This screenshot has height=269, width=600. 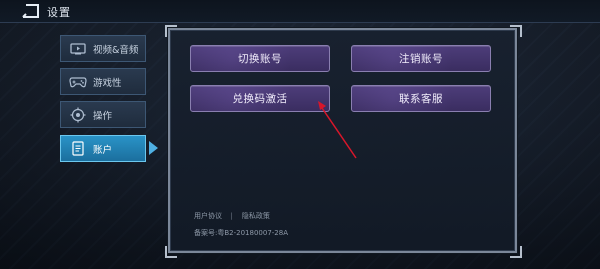 What do you see at coordinates (78, 49) in the screenshot?
I see `video-icon` at bounding box center [78, 49].